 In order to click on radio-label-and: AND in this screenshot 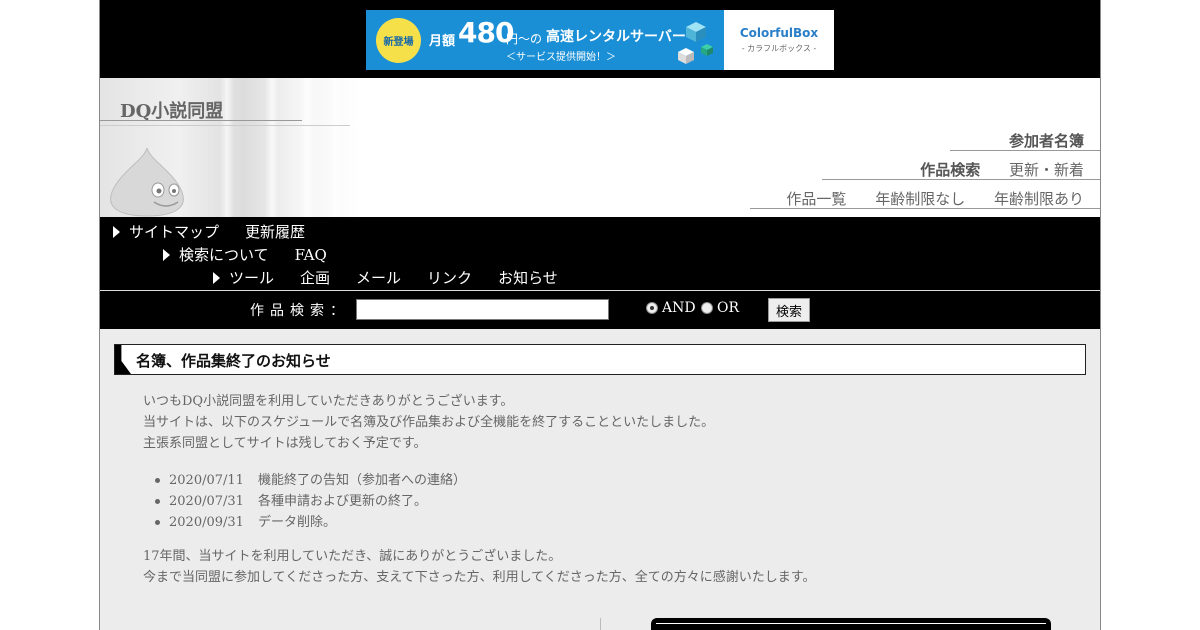, I will do `click(679, 308)`.